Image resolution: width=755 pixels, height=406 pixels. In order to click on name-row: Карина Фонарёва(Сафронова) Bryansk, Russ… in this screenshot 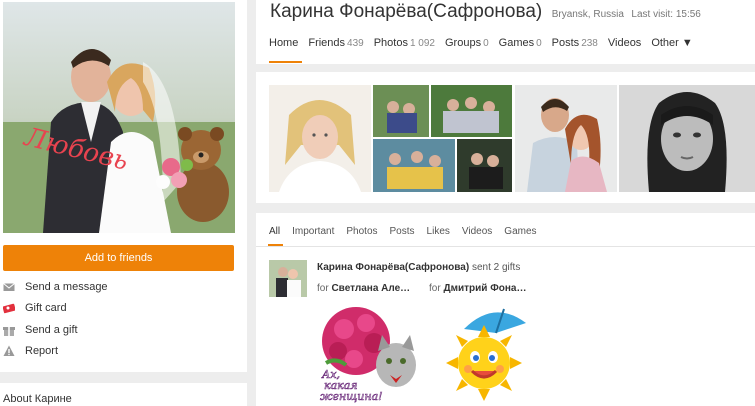, I will do `click(485, 12)`.